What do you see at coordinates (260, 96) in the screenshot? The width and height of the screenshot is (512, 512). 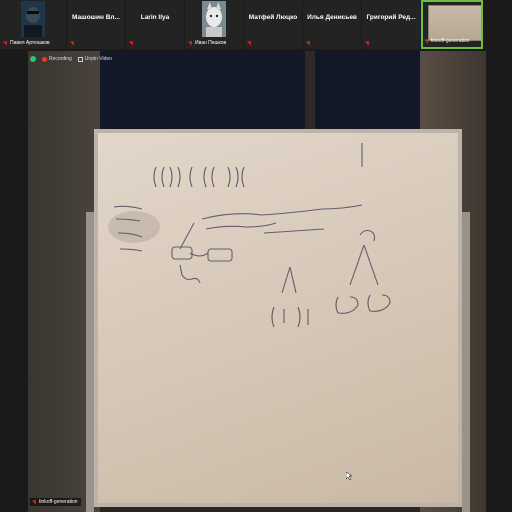 I see `window` at bounding box center [260, 96].